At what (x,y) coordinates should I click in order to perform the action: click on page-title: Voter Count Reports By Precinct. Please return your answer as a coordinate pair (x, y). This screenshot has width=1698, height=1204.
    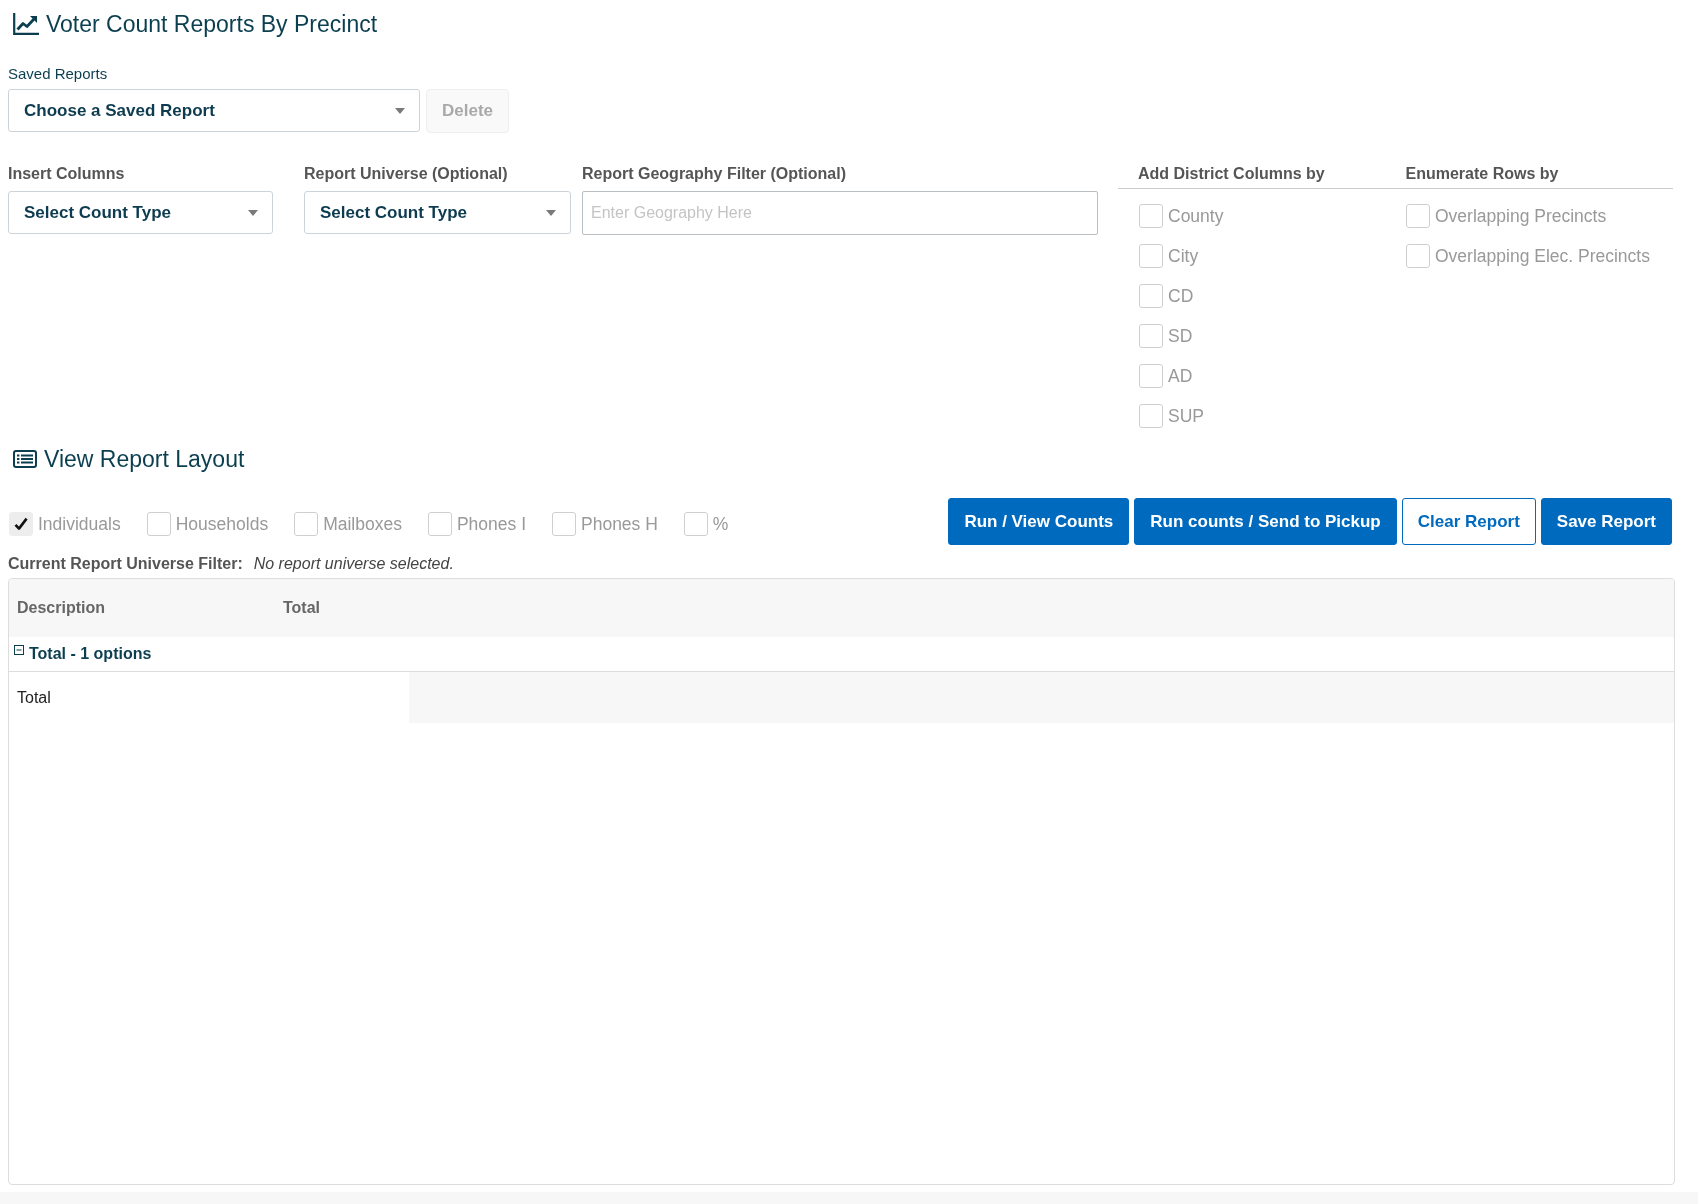
    Looking at the image, I should click on (212, 24).